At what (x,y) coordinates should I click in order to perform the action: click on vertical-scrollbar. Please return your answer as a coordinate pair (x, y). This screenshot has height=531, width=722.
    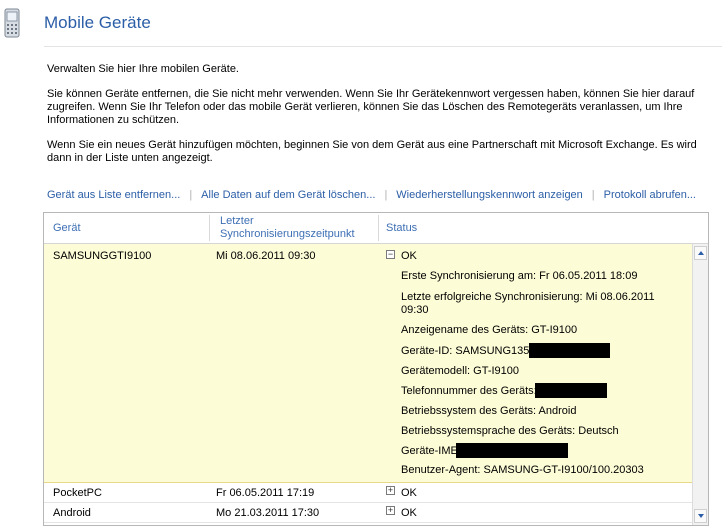
    Looking at the image, I should click on (700, 384).